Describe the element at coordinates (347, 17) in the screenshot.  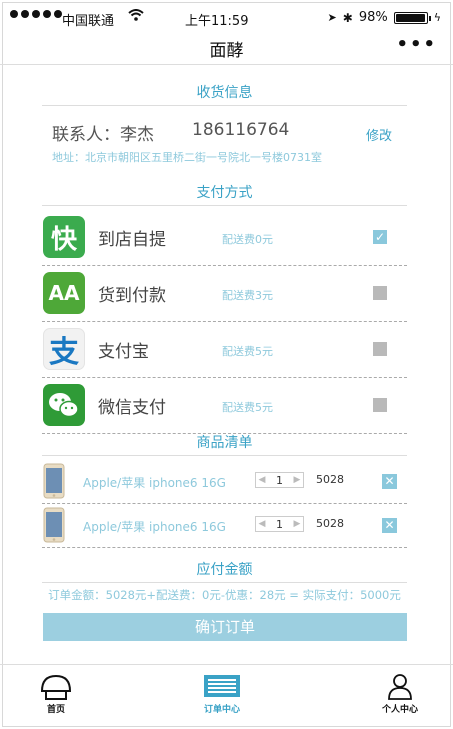
I see `bluetooth-icon: ✱` at that location.